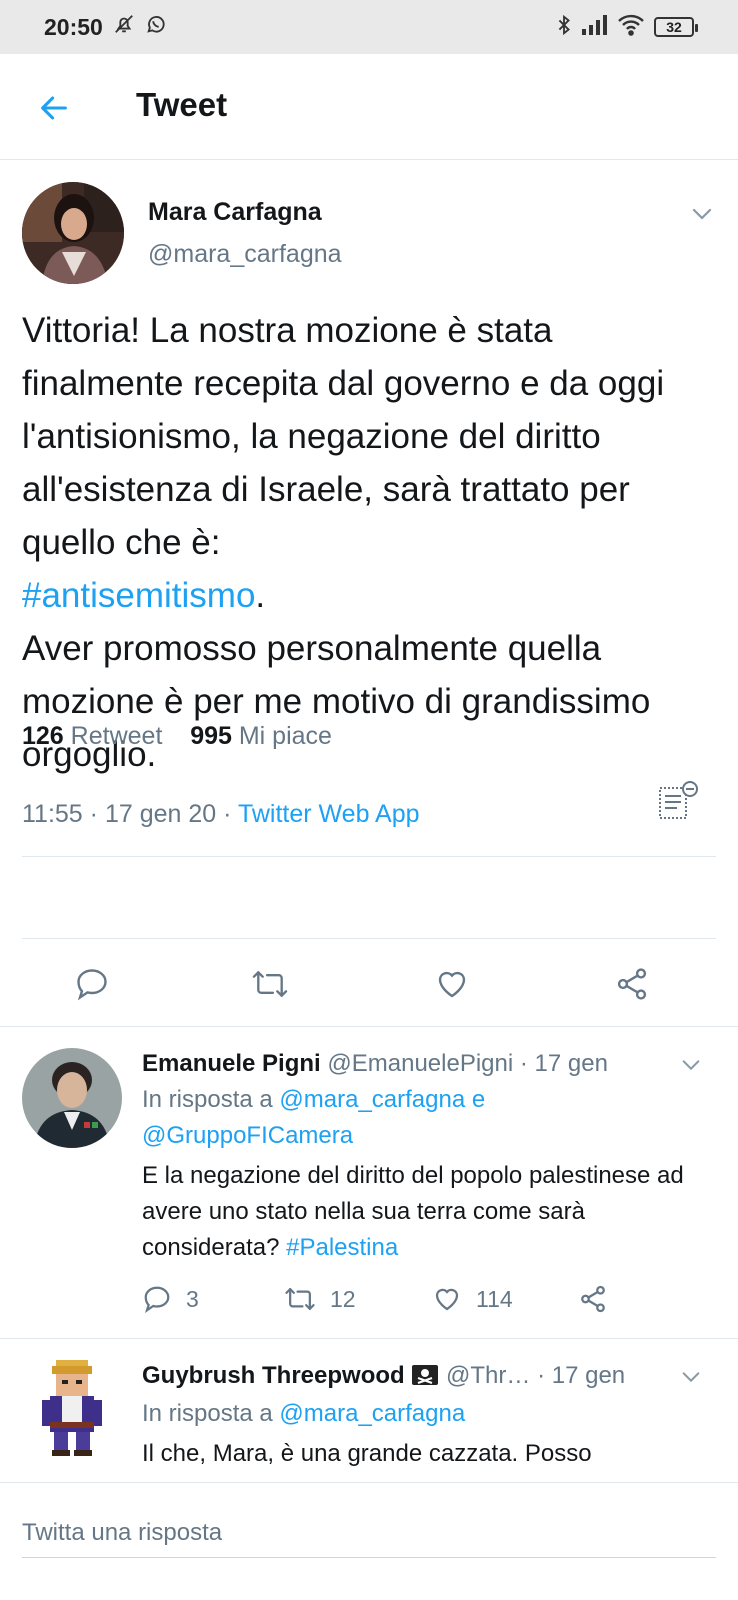  Describe the element at coordinates (369, 993) in the screenshot. I see `tweet-actions` at that location.